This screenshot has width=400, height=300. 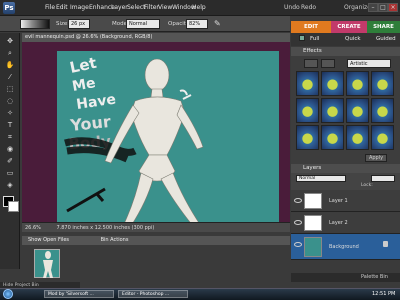 I want to click on start-button-icon, so click(x=8, y=294).